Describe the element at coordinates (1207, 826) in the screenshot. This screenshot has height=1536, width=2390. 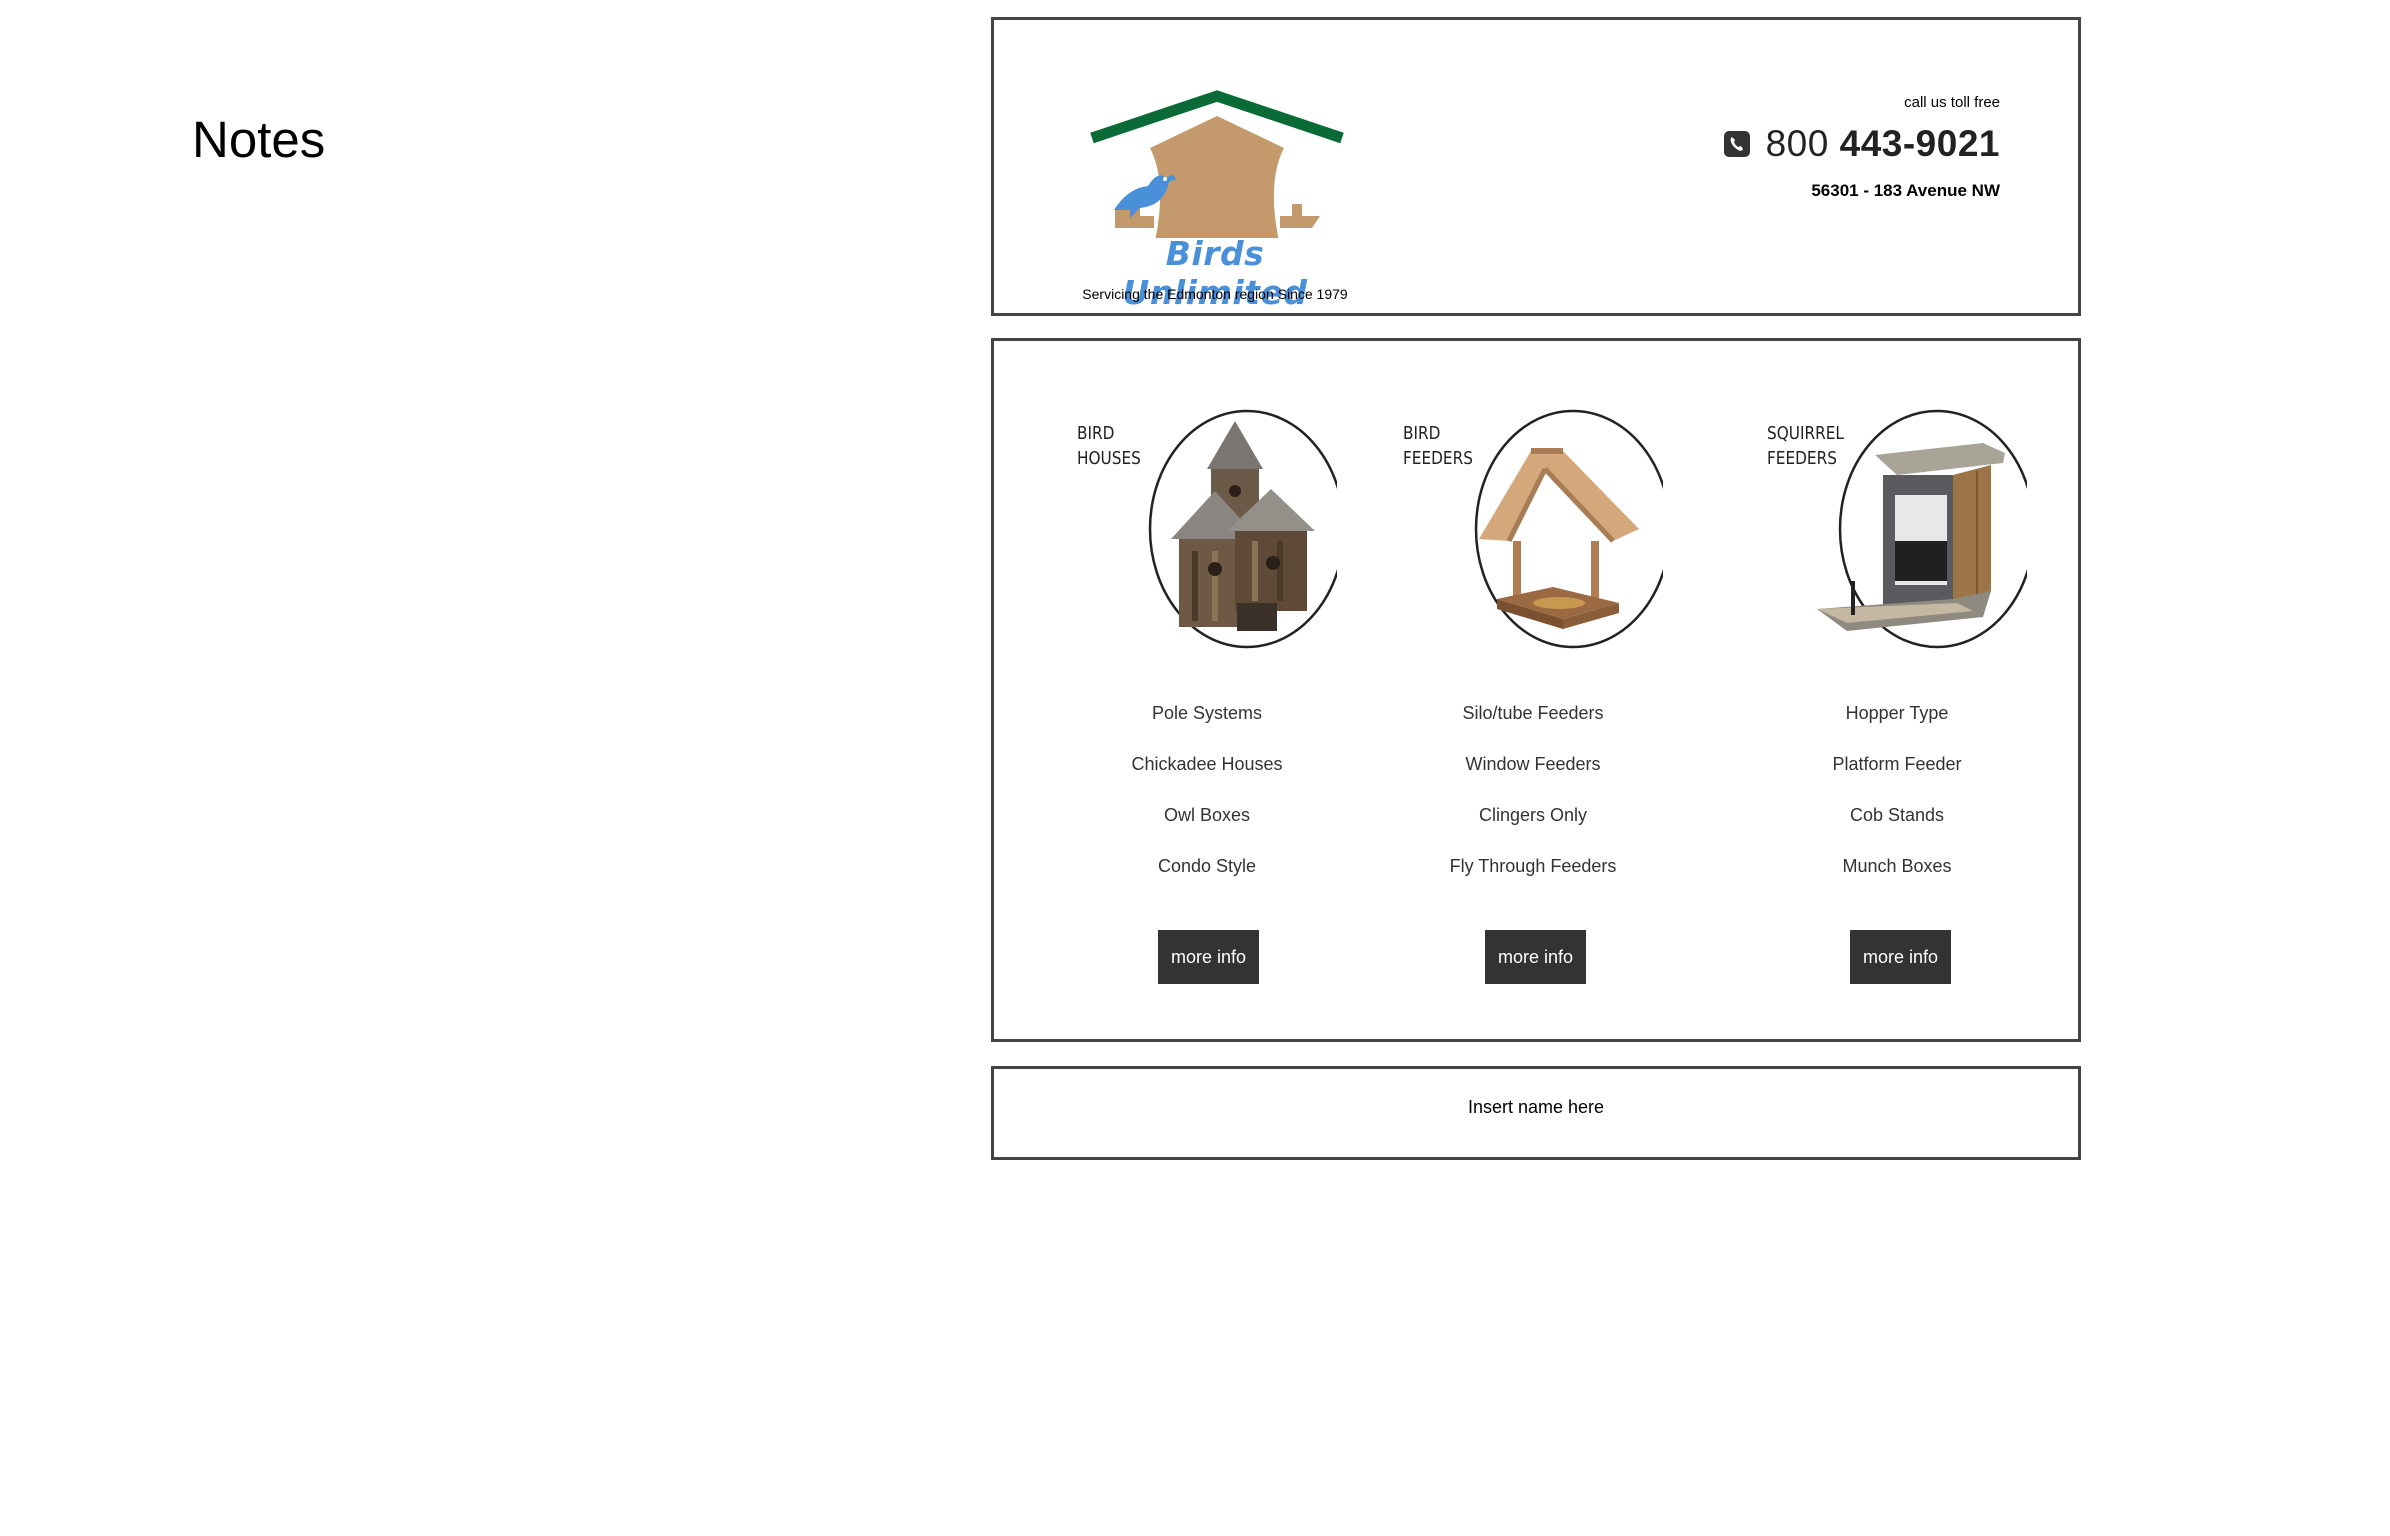
I see `list-item: Owl Boxes` at that location.